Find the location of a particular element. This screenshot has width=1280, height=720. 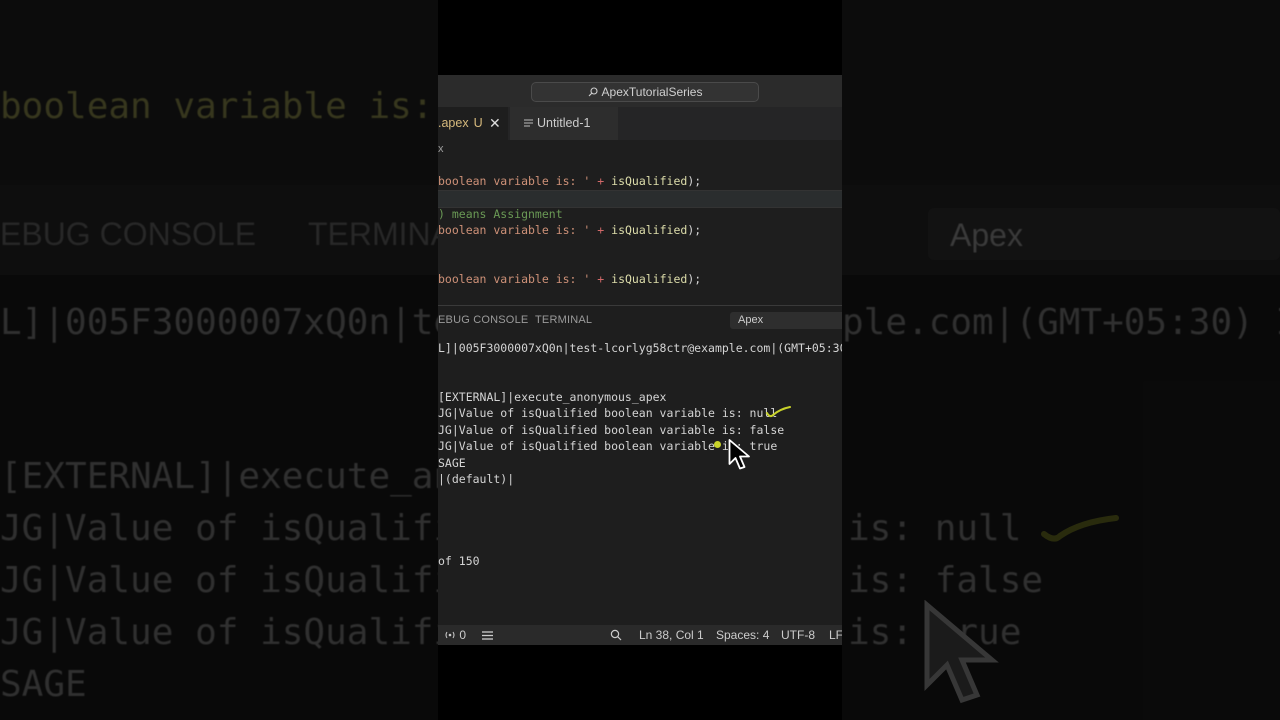

magnifier-icon is located at coordinates (616, 635).